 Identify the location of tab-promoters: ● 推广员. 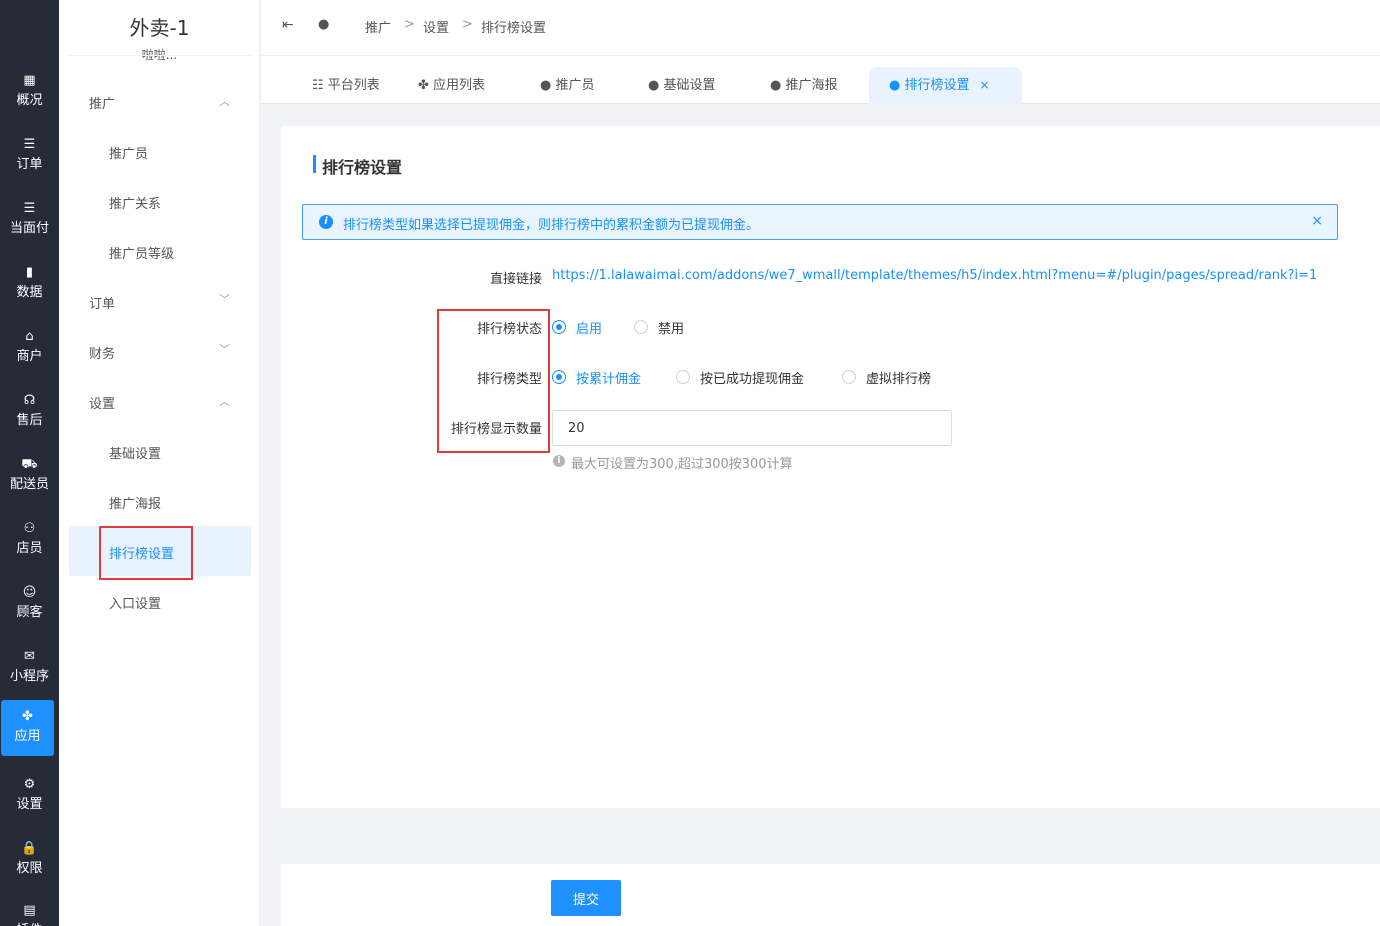
(567, 85).